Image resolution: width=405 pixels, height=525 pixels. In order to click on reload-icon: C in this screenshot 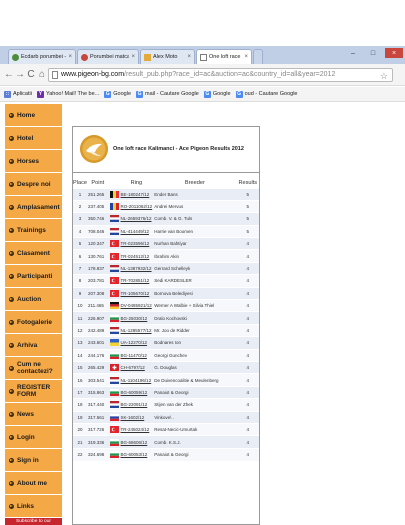, I will do `click(31, 74)`.